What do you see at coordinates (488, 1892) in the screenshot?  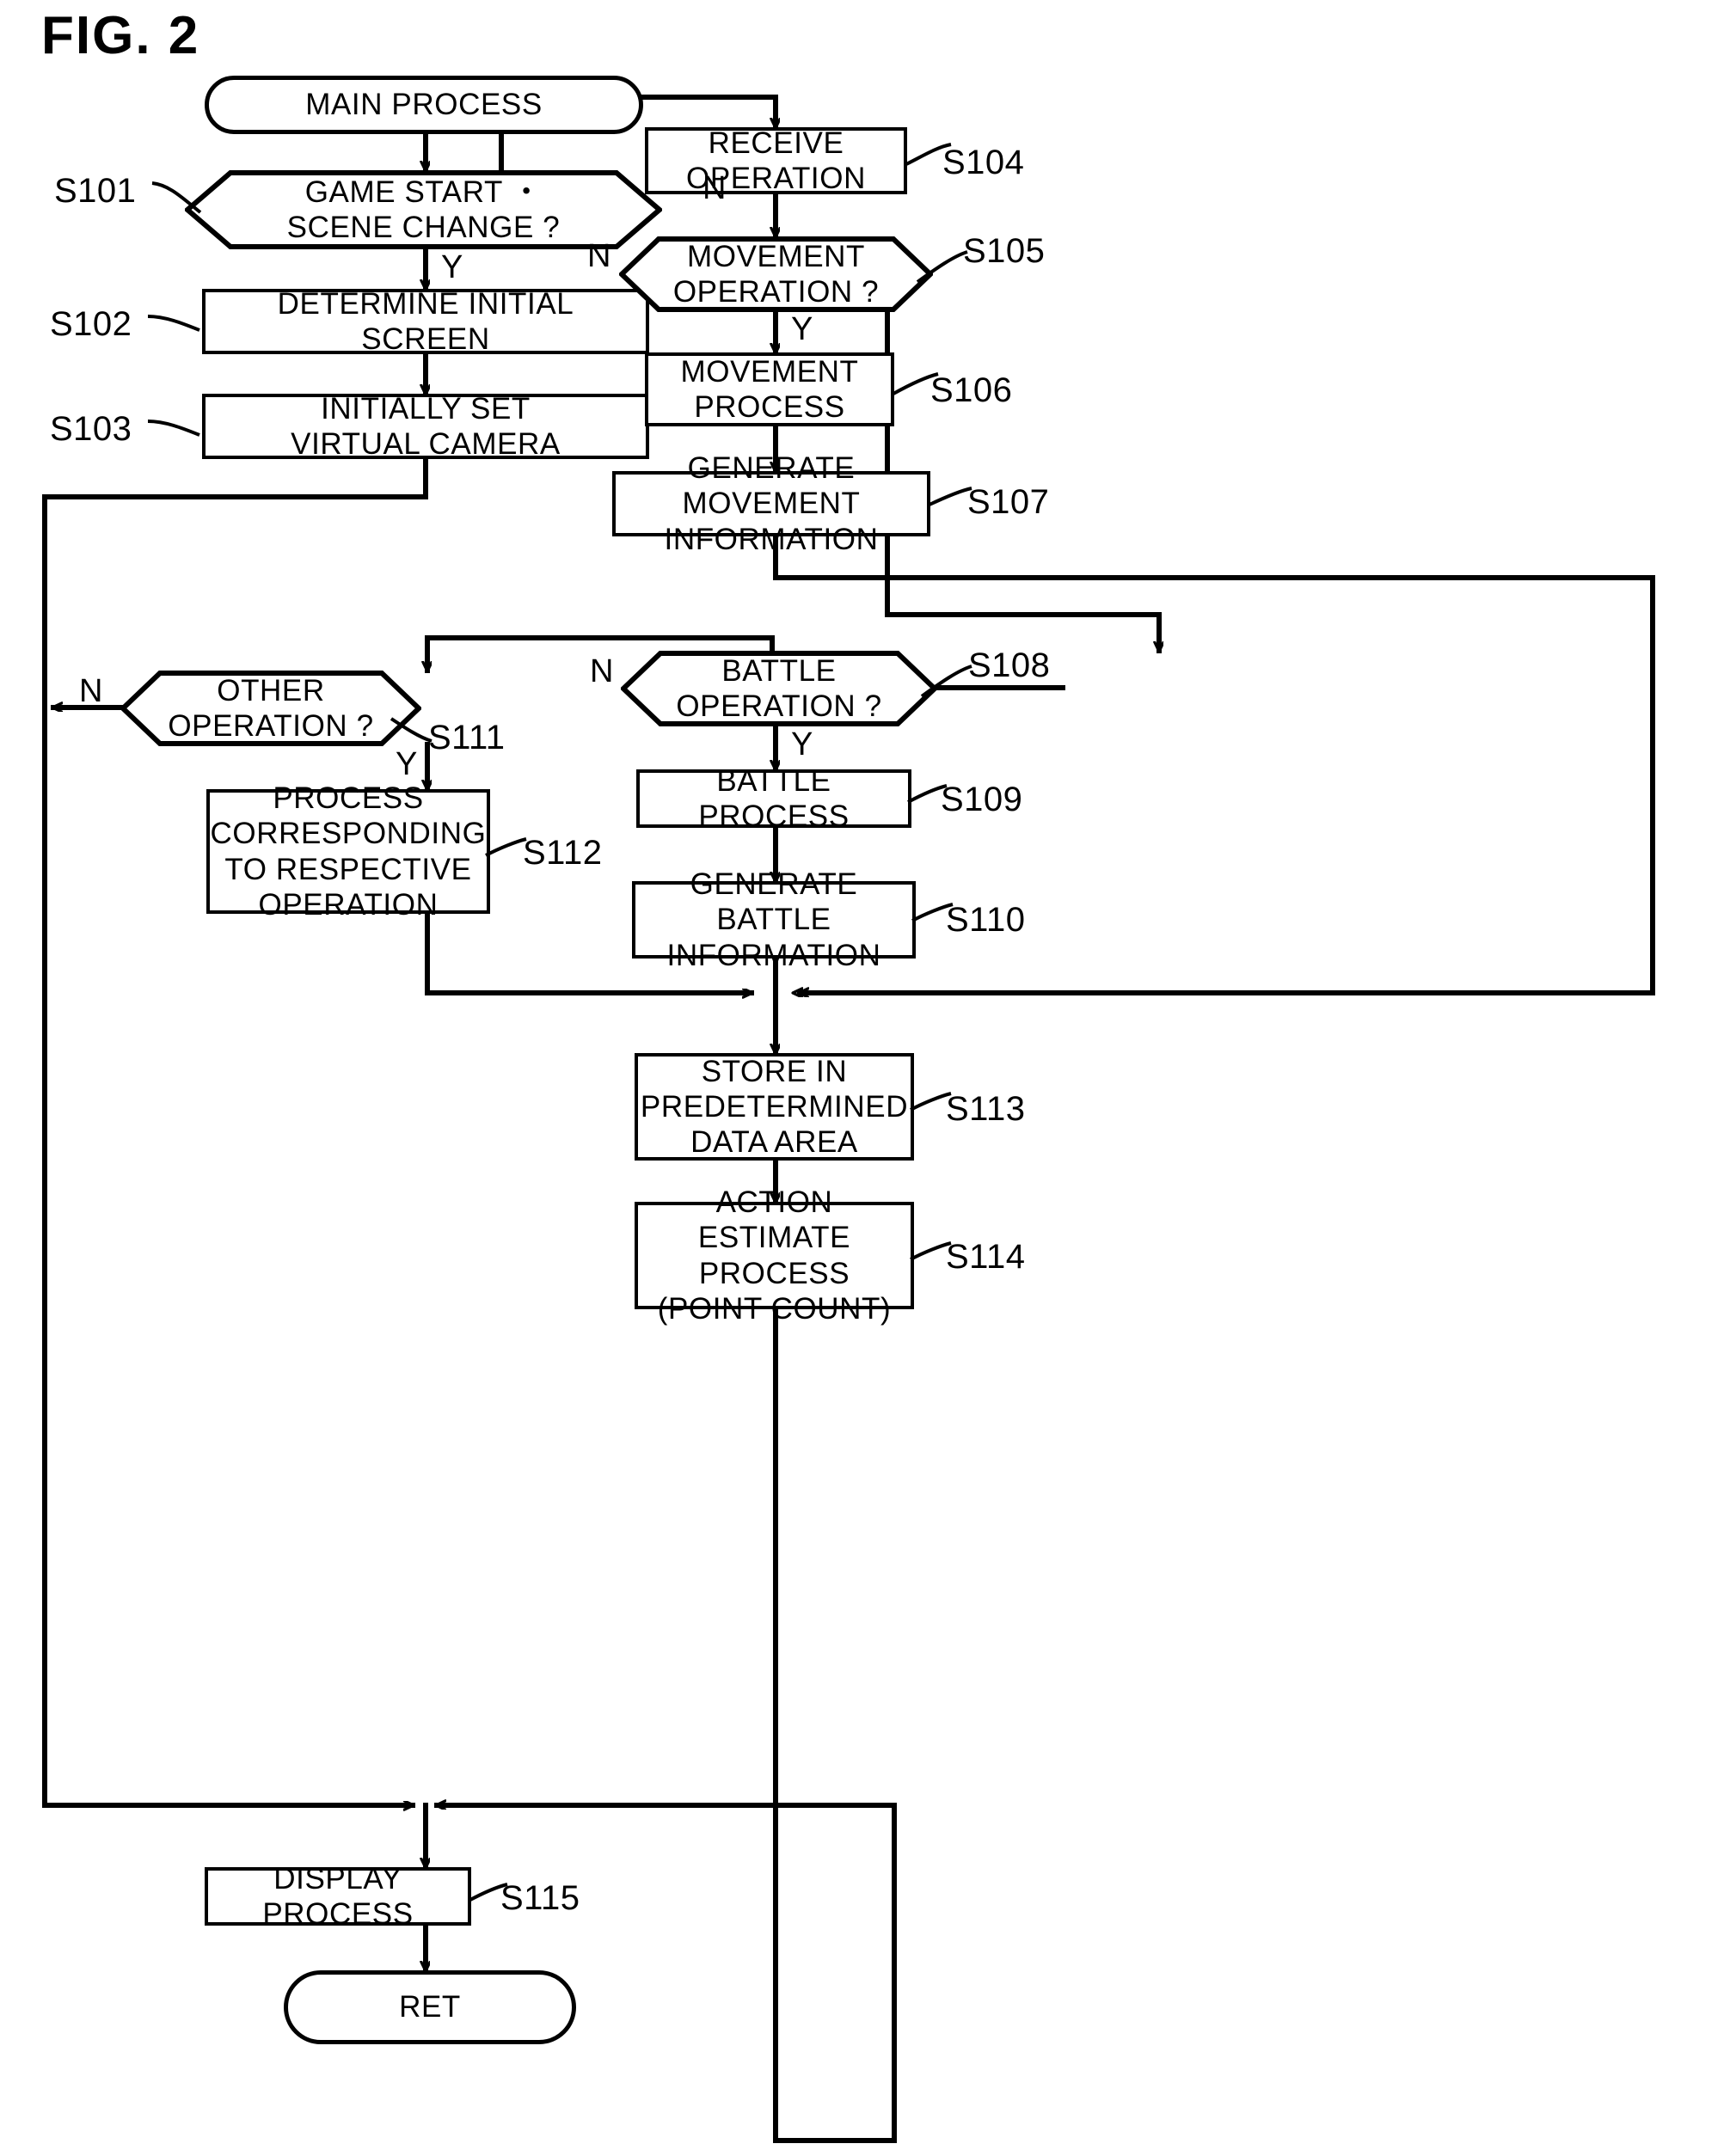 I see `leader-s115` at bounding box center [488, 1892].